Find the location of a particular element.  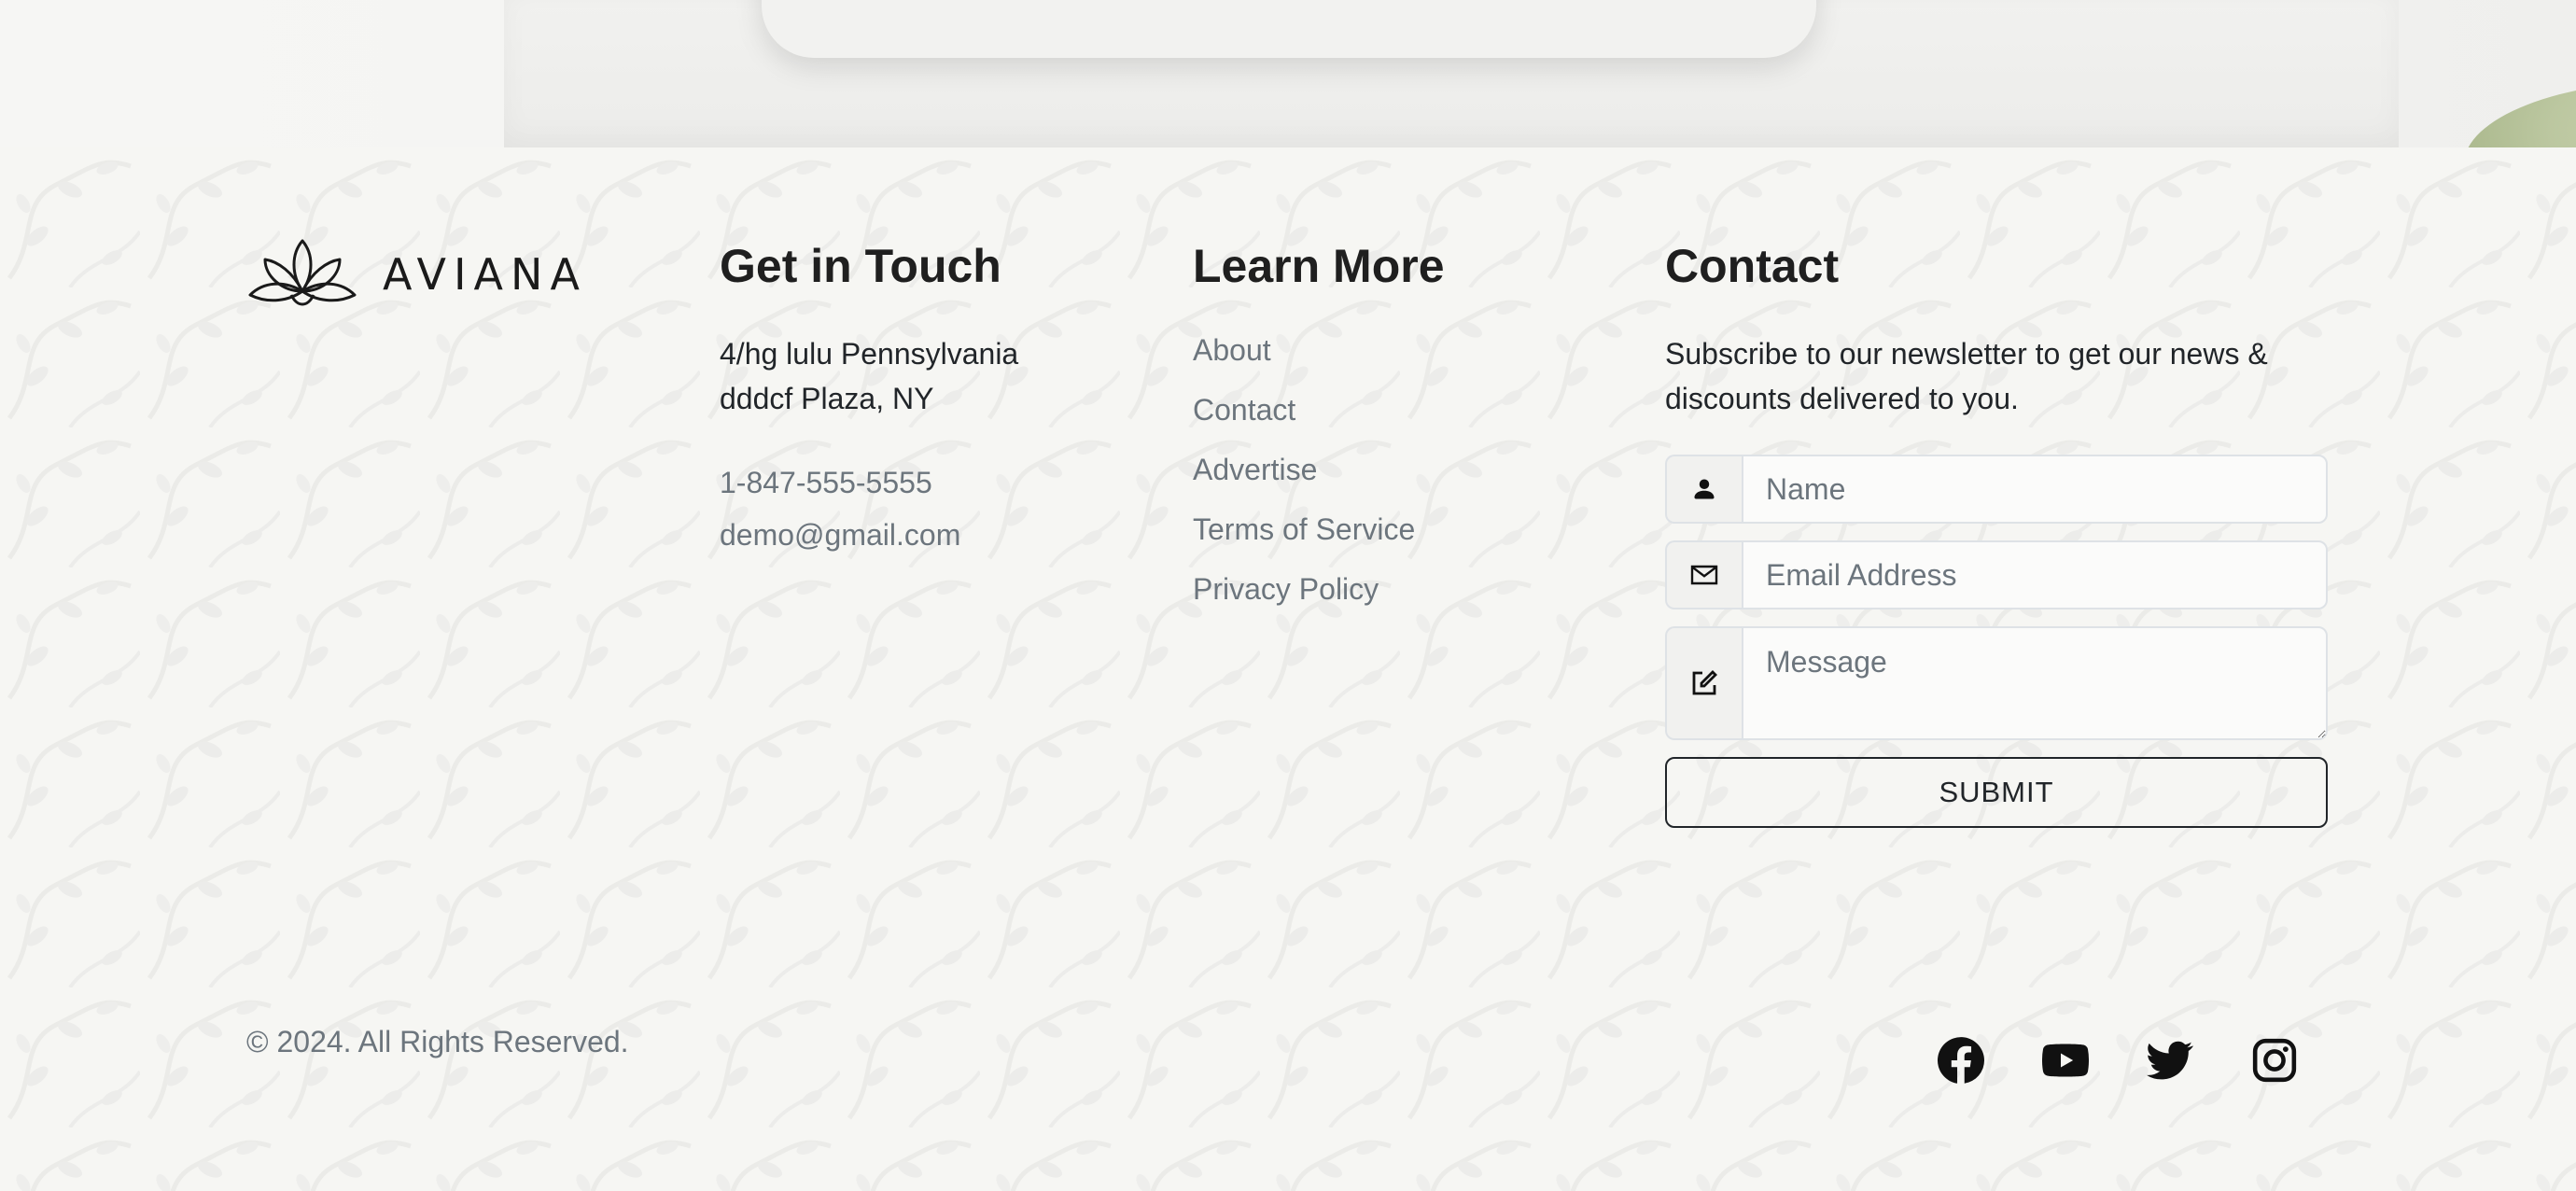

name-input-group is located at coordinates (1996, 489).